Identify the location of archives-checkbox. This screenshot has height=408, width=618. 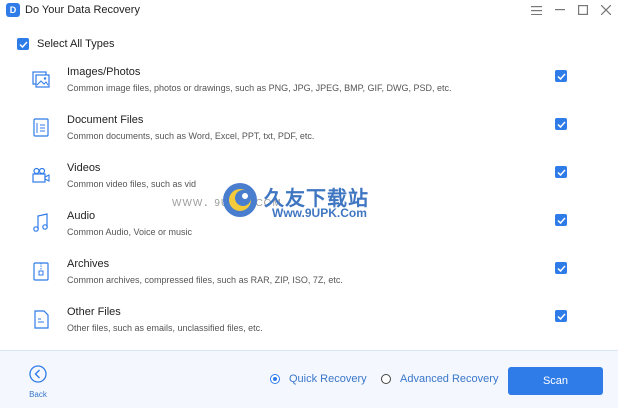
(561, 268).